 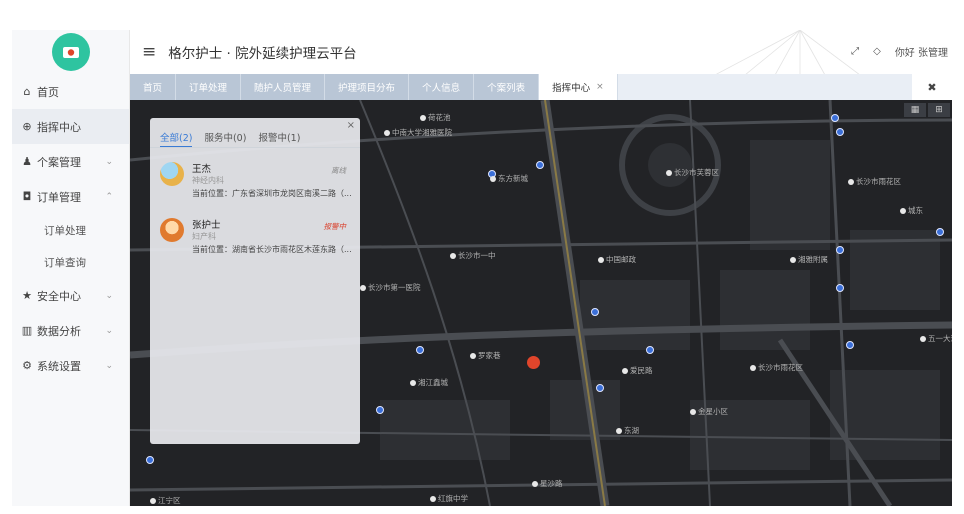 What do you see at coordinates (149, 52) in the screenshot?
I see `menu-toggle-icon: ≡` at bounding box center [149, 52].